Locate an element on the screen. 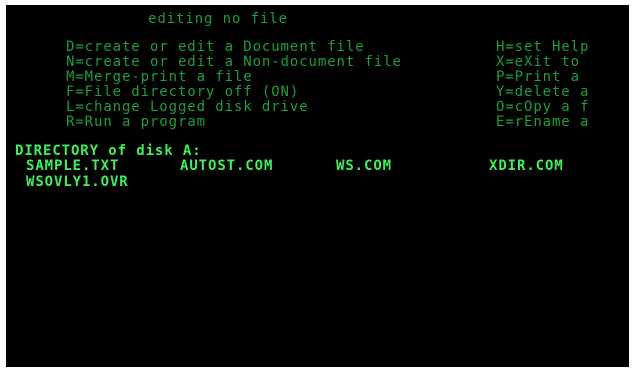 The height and width of the screenshot is (375, 635). menu-item-help: H=set Help is located at coordinates (542, 47).